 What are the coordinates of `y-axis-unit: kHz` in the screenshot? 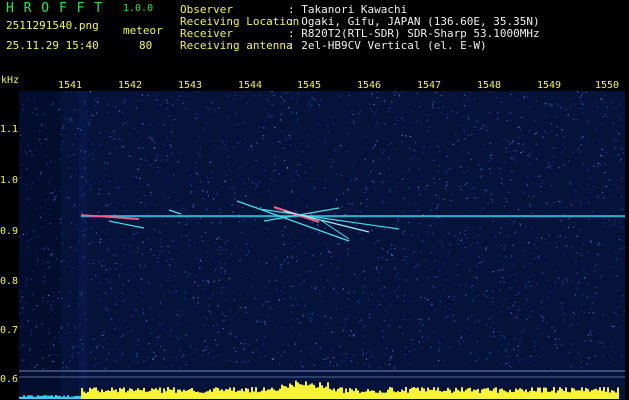 It's located at (10, 80).